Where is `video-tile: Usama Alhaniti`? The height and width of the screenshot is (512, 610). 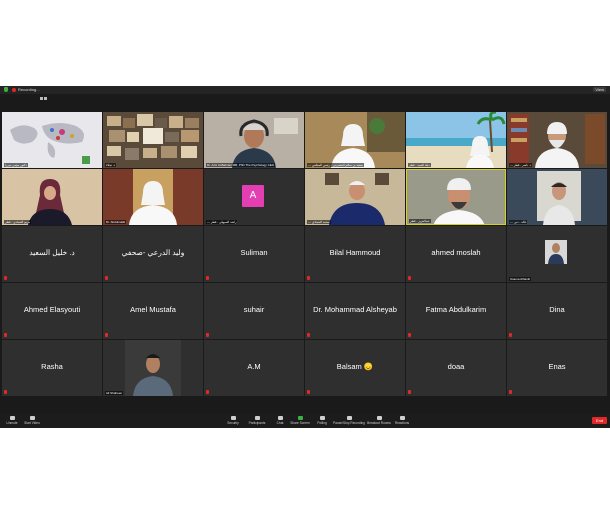
video-tile: Usama Alhaniti is located at coordinates (557, 254).